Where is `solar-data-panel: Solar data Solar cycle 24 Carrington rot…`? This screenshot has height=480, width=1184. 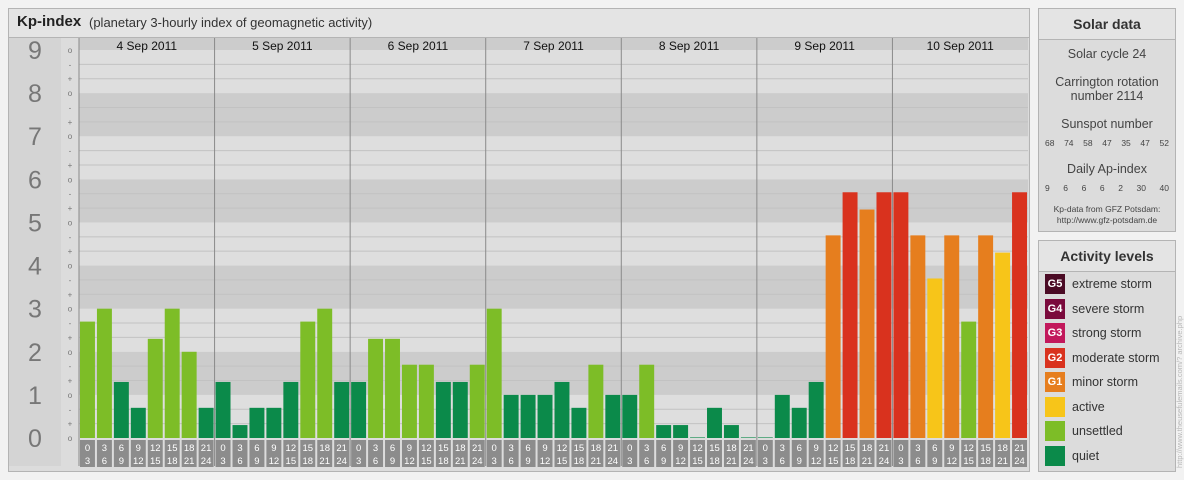 solar-data-panel: Solar data Solar cycle 24 Carrington rot… is located at coordinates (1107, 120).